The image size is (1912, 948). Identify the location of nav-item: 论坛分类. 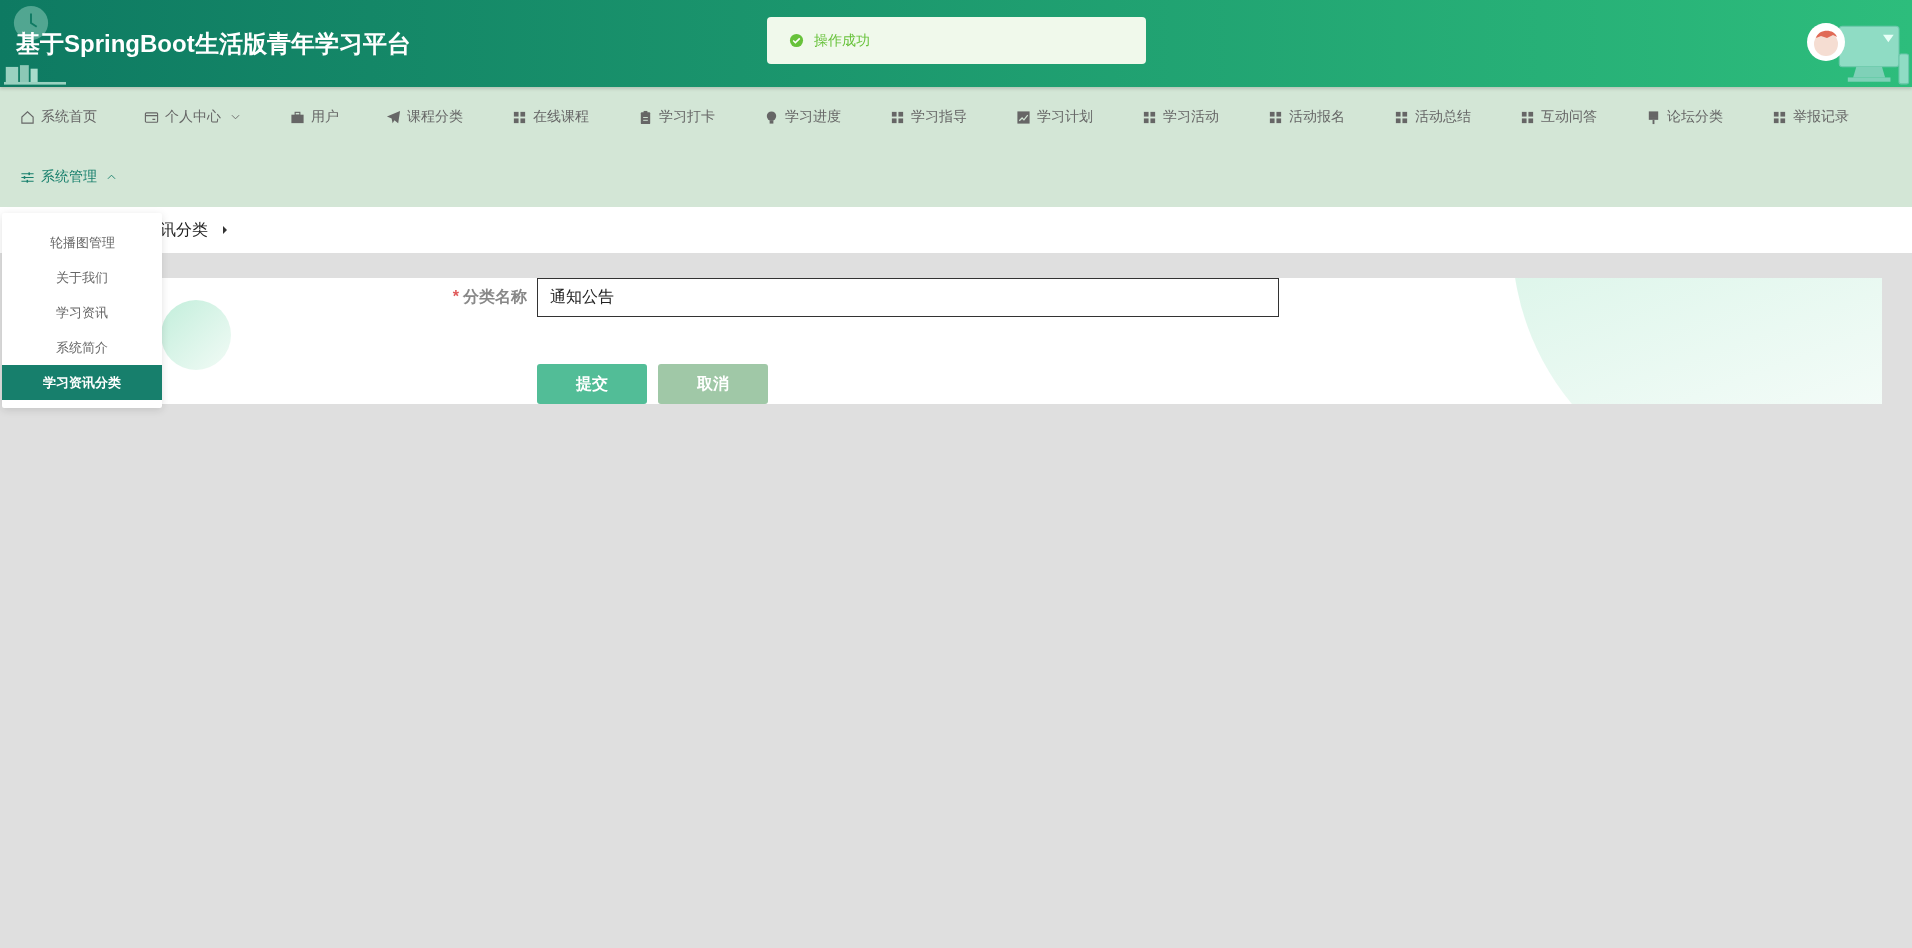
(1684, 117).